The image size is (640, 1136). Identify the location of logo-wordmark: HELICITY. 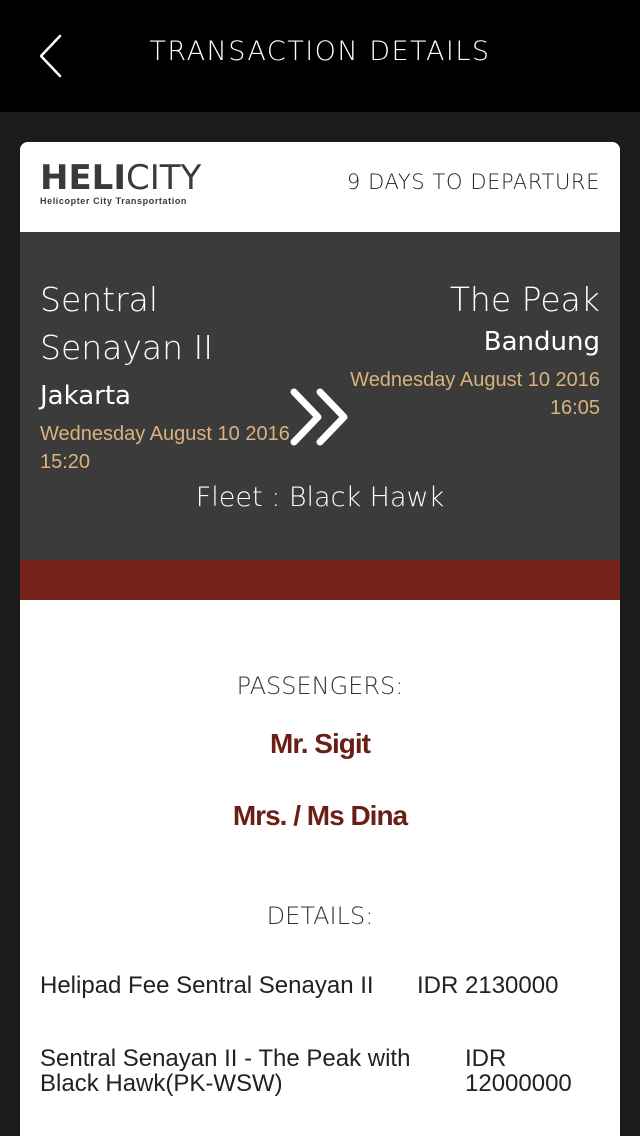
(120, 178).